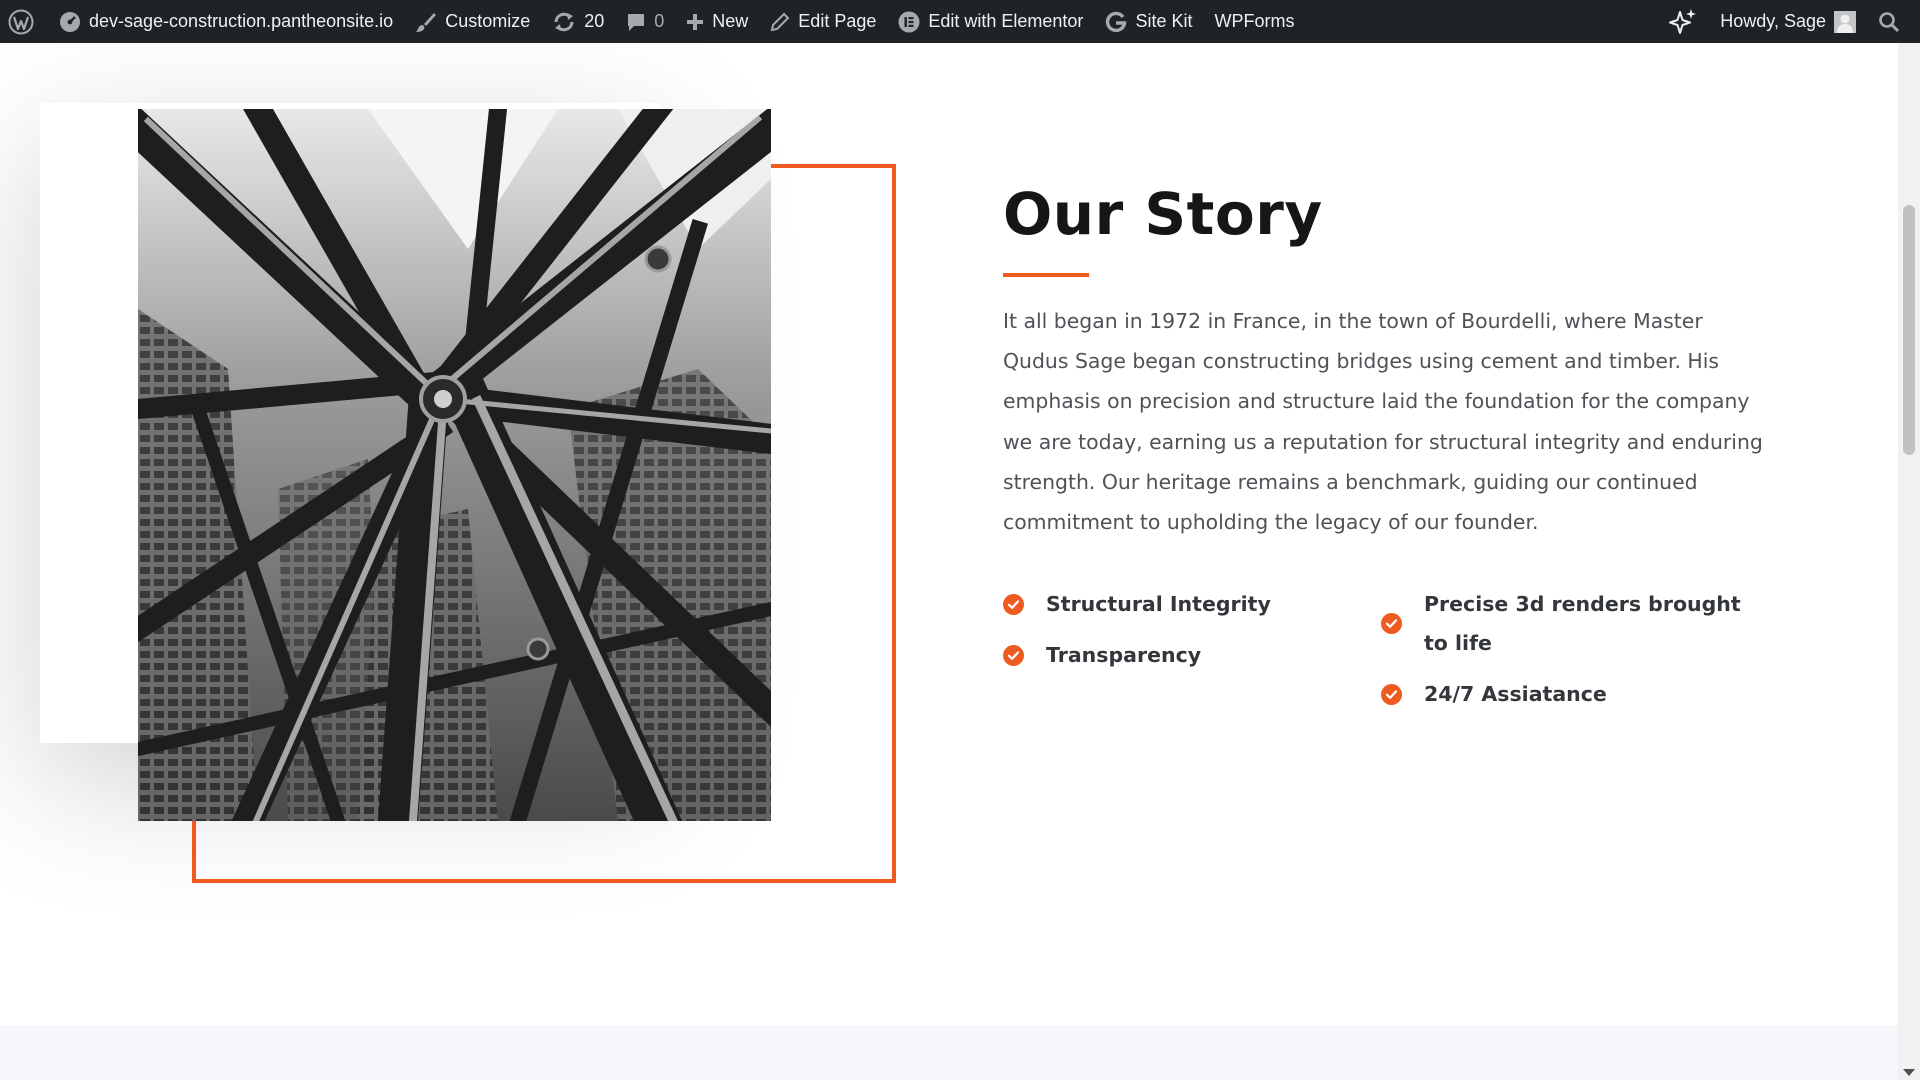 Image resolution: width=1920 pixels, height=1080 pixels. I want to click on edit-page-link: Edit Page, so click(823, 21).